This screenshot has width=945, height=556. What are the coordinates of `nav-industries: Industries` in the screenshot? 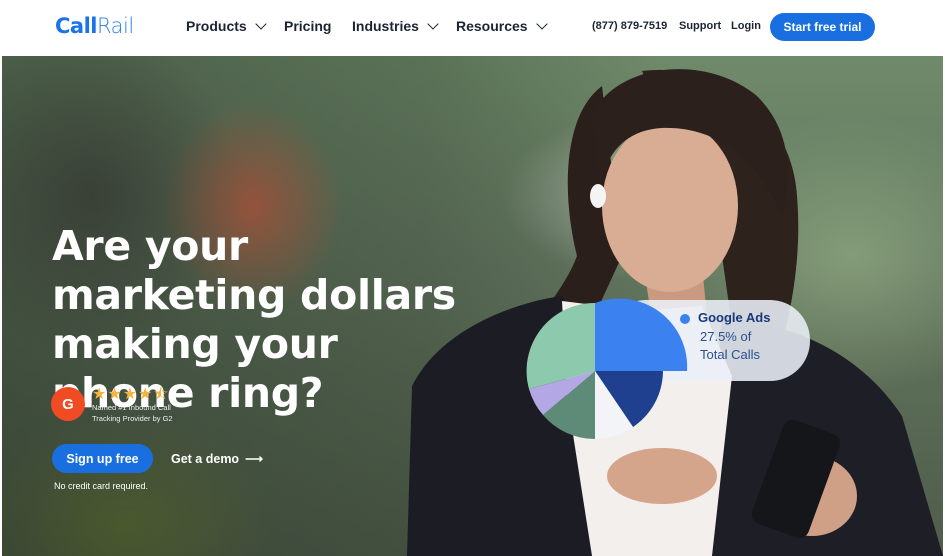 It's located at (395, 26).